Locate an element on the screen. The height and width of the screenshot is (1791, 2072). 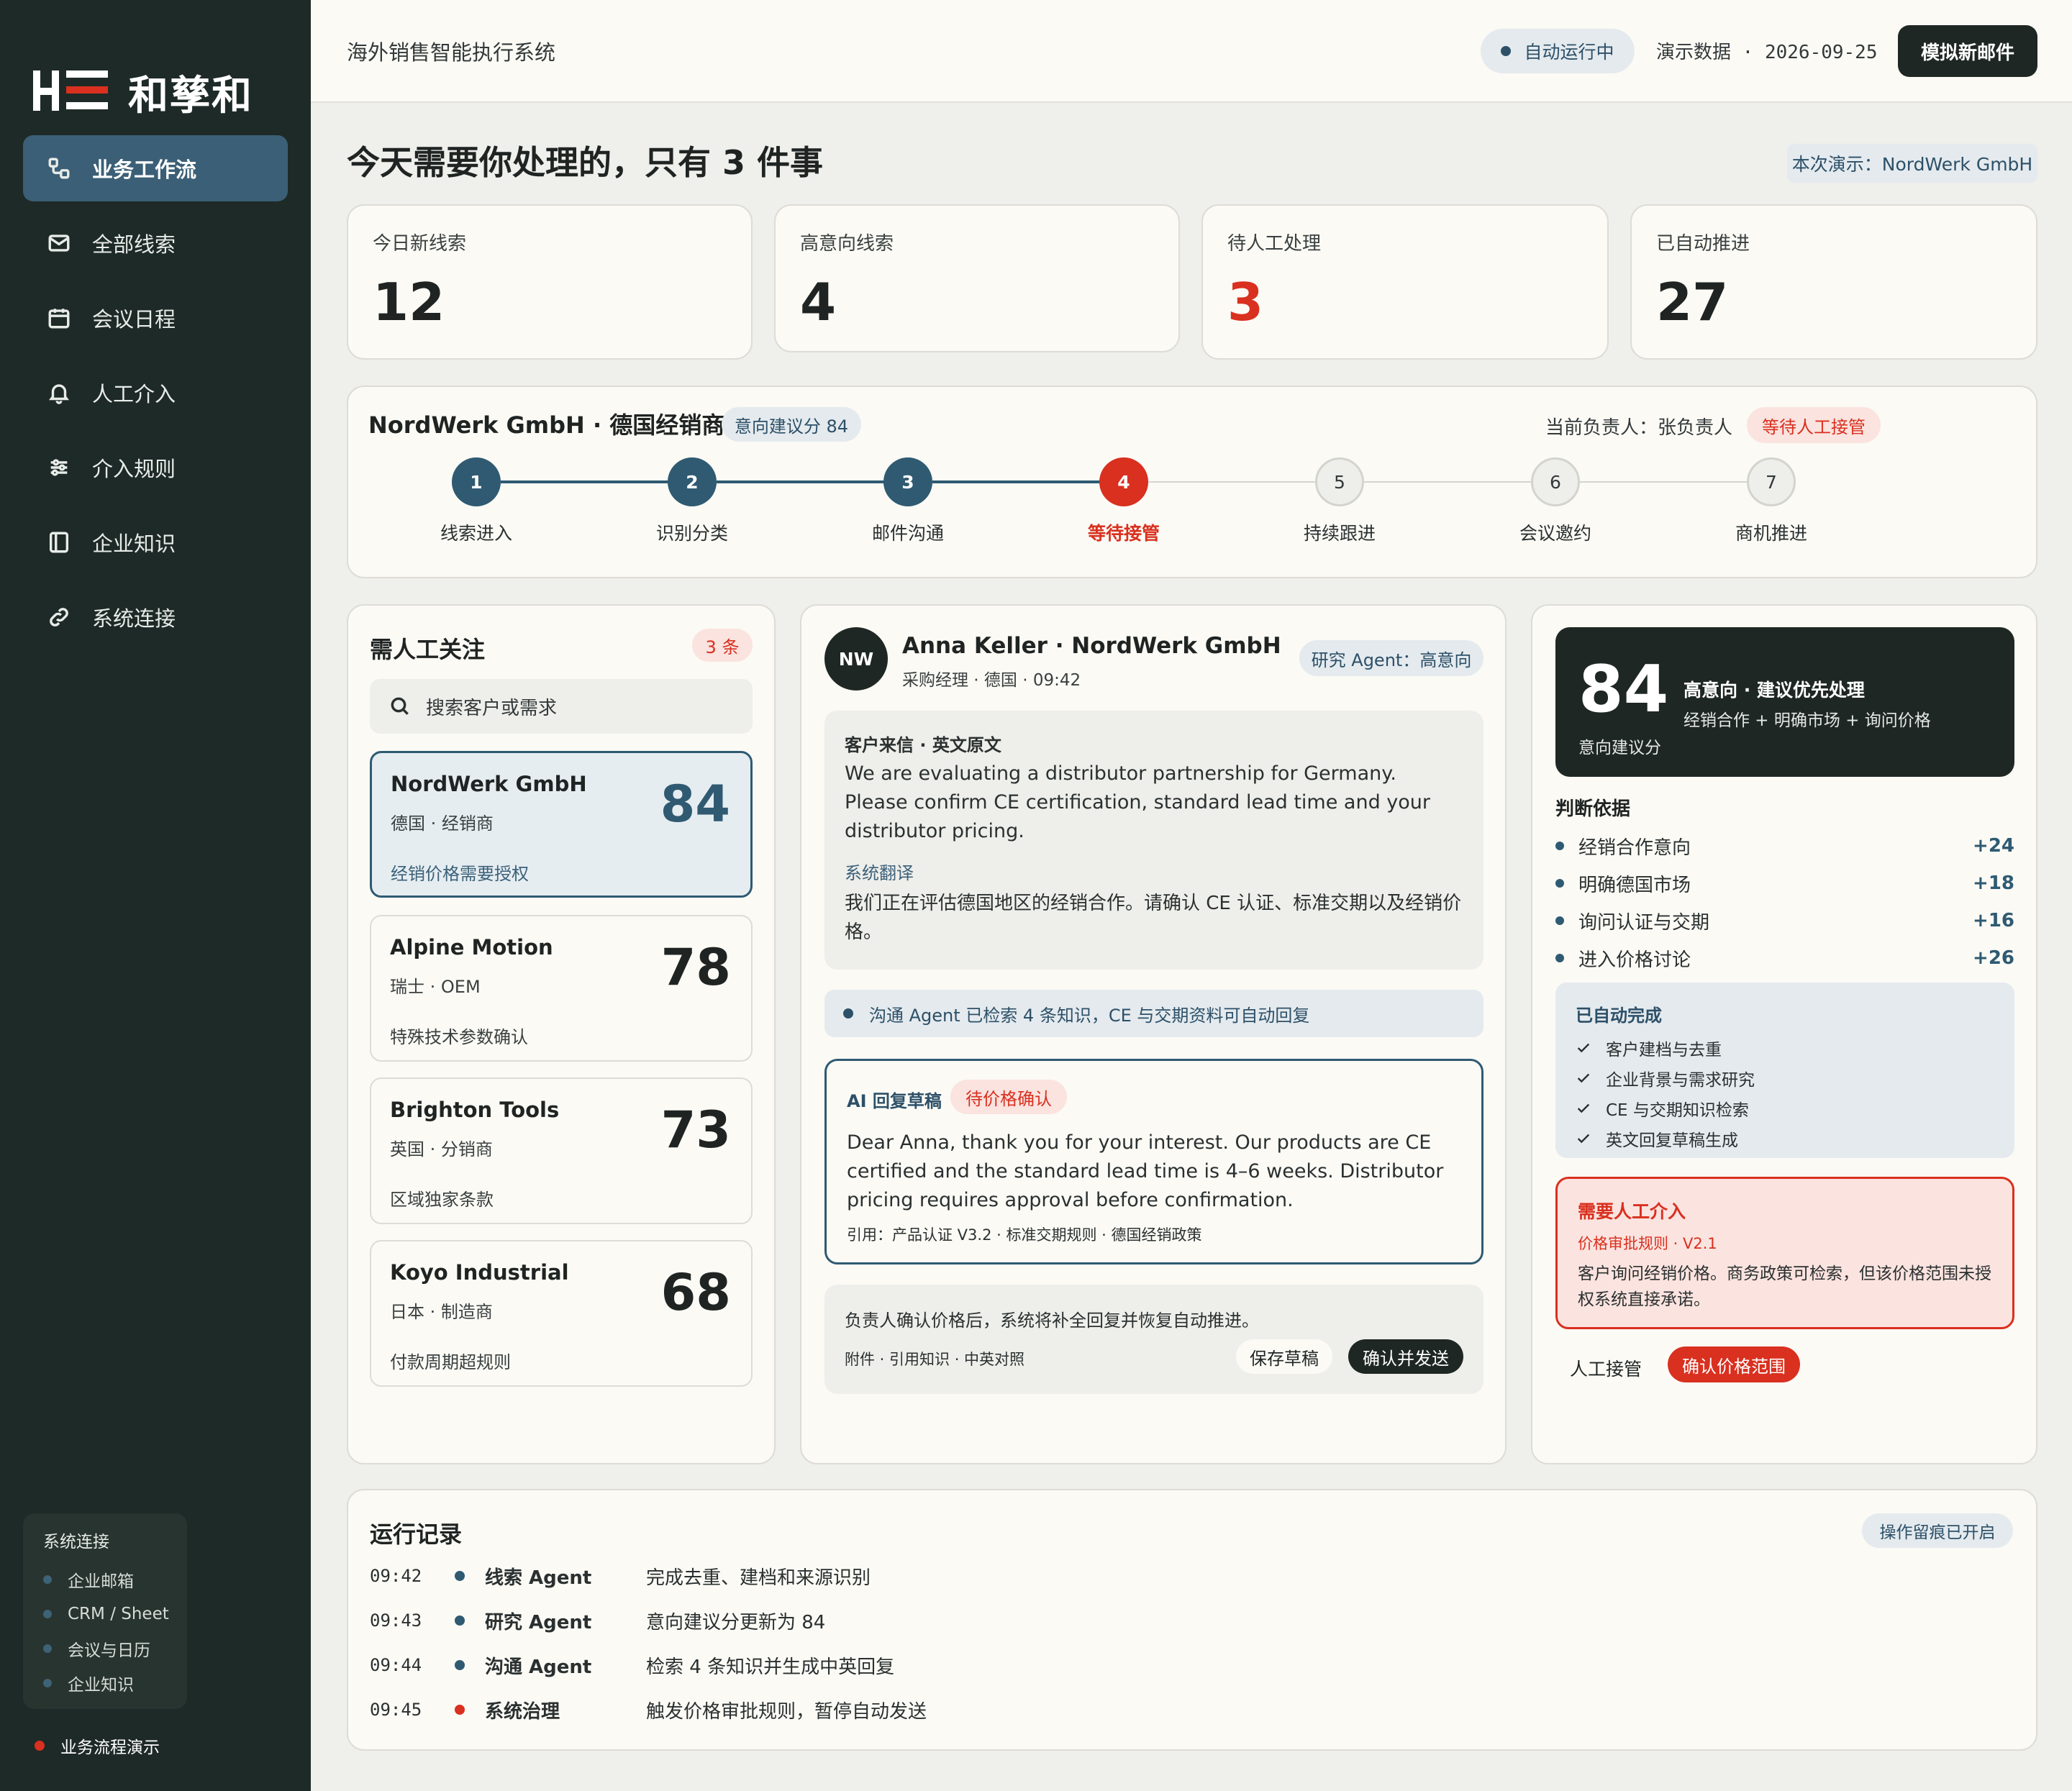
lead-meta: 德国 · 经销商 is located at coordinates (443, 824).